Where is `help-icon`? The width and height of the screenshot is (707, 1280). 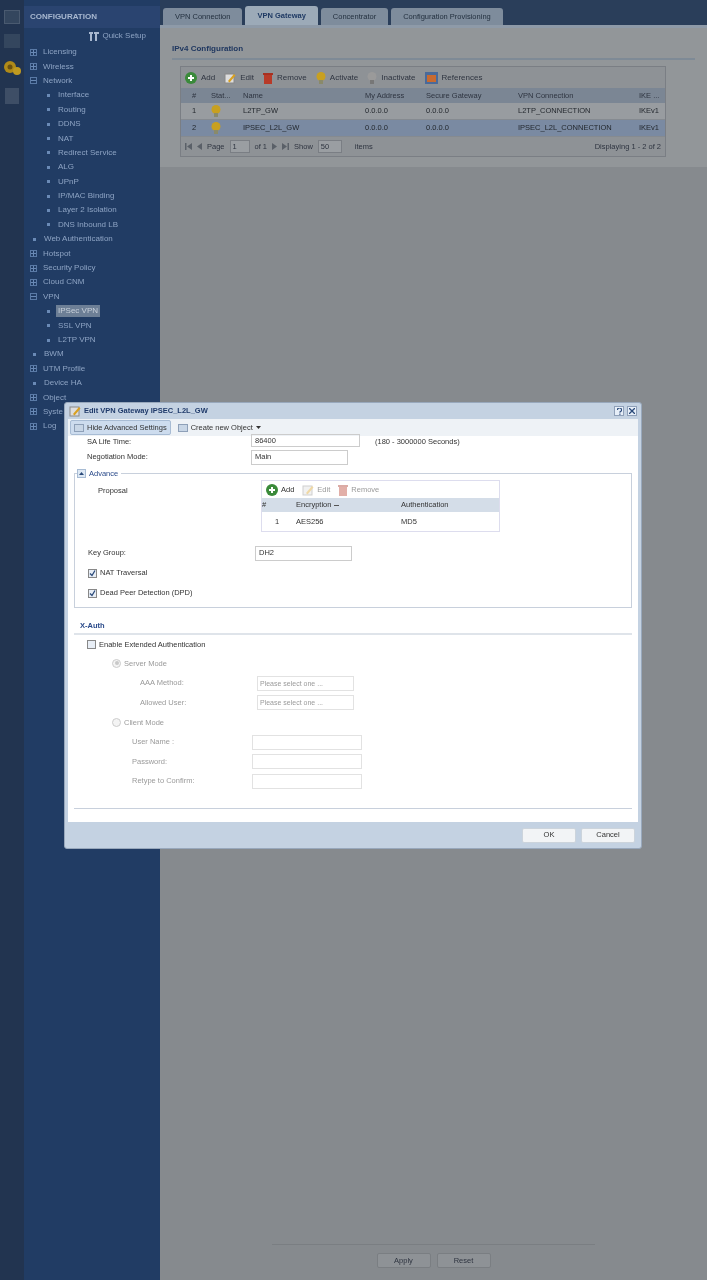
help-icon is located at coordinates (619, 411).